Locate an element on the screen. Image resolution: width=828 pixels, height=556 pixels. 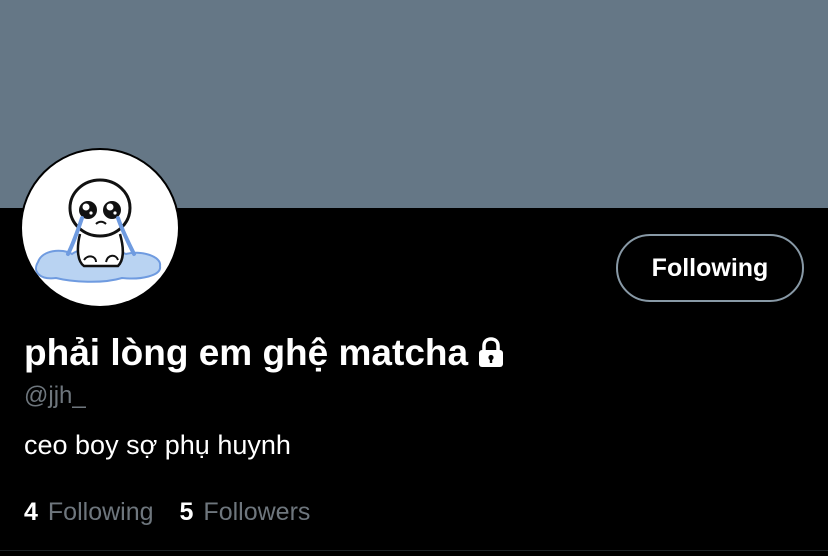
profile-handle: @jjh_ is located at coordinates (55, 395).